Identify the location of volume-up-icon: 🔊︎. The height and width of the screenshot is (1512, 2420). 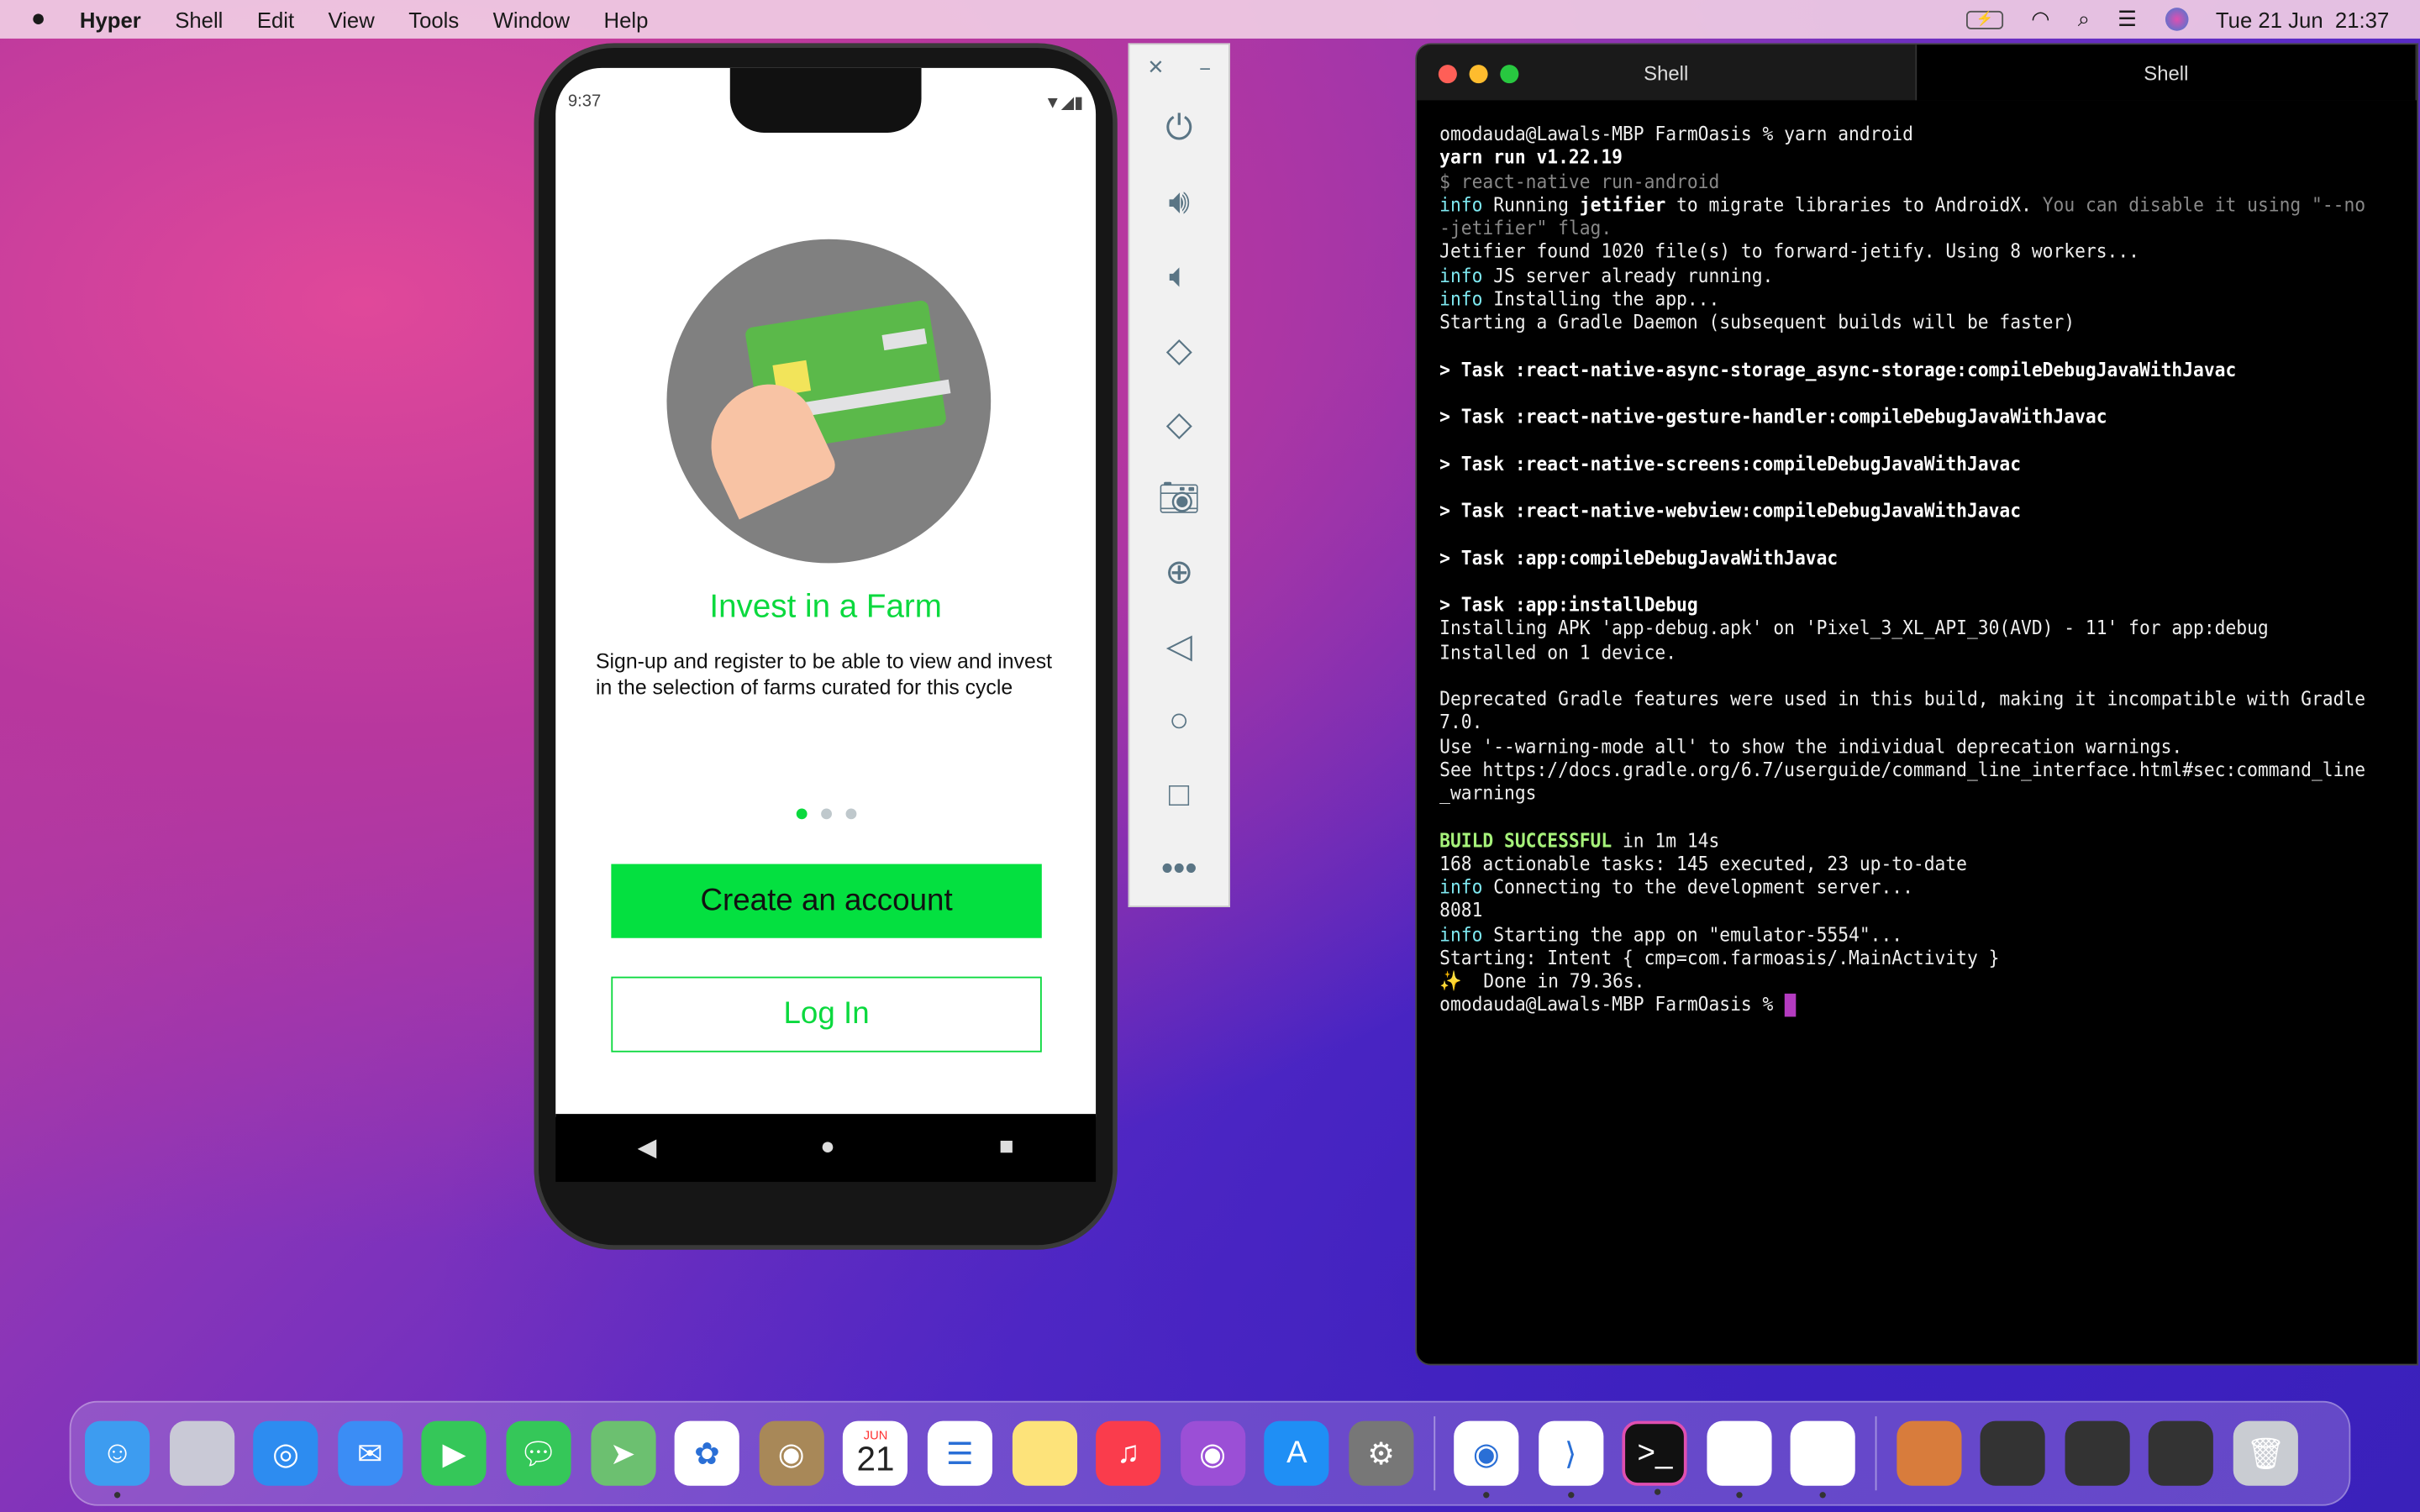
(1178, 202).